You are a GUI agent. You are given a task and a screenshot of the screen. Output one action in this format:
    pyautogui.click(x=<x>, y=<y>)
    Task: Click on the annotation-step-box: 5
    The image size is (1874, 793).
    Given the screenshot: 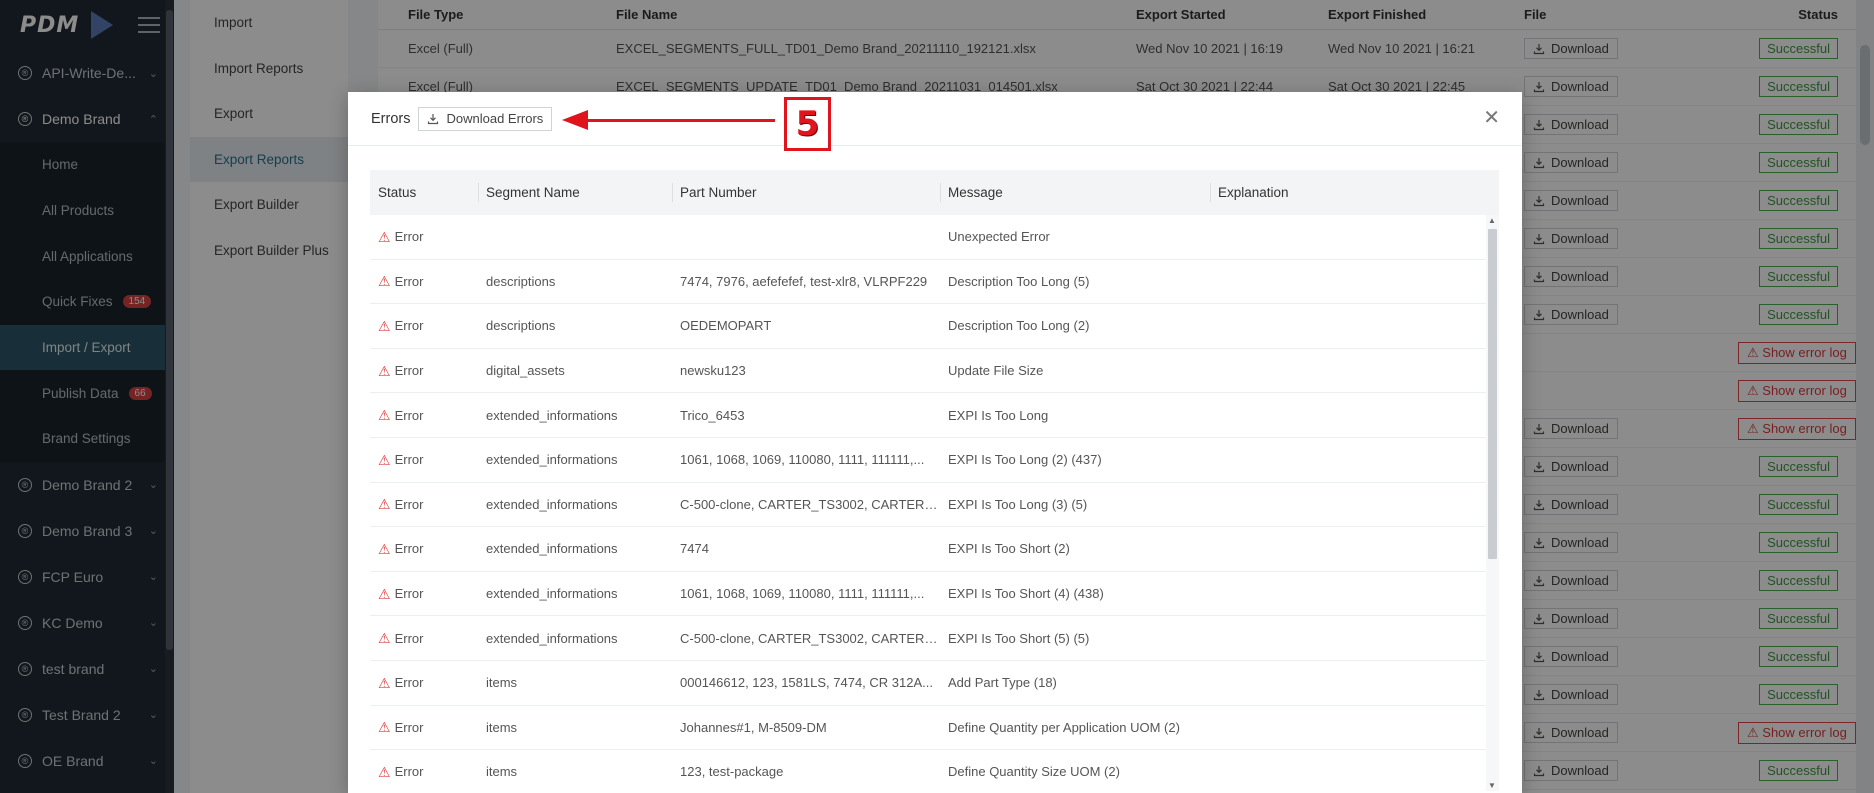 What is the action you would take?
    pyautogui.click(x=807, y=124)
    